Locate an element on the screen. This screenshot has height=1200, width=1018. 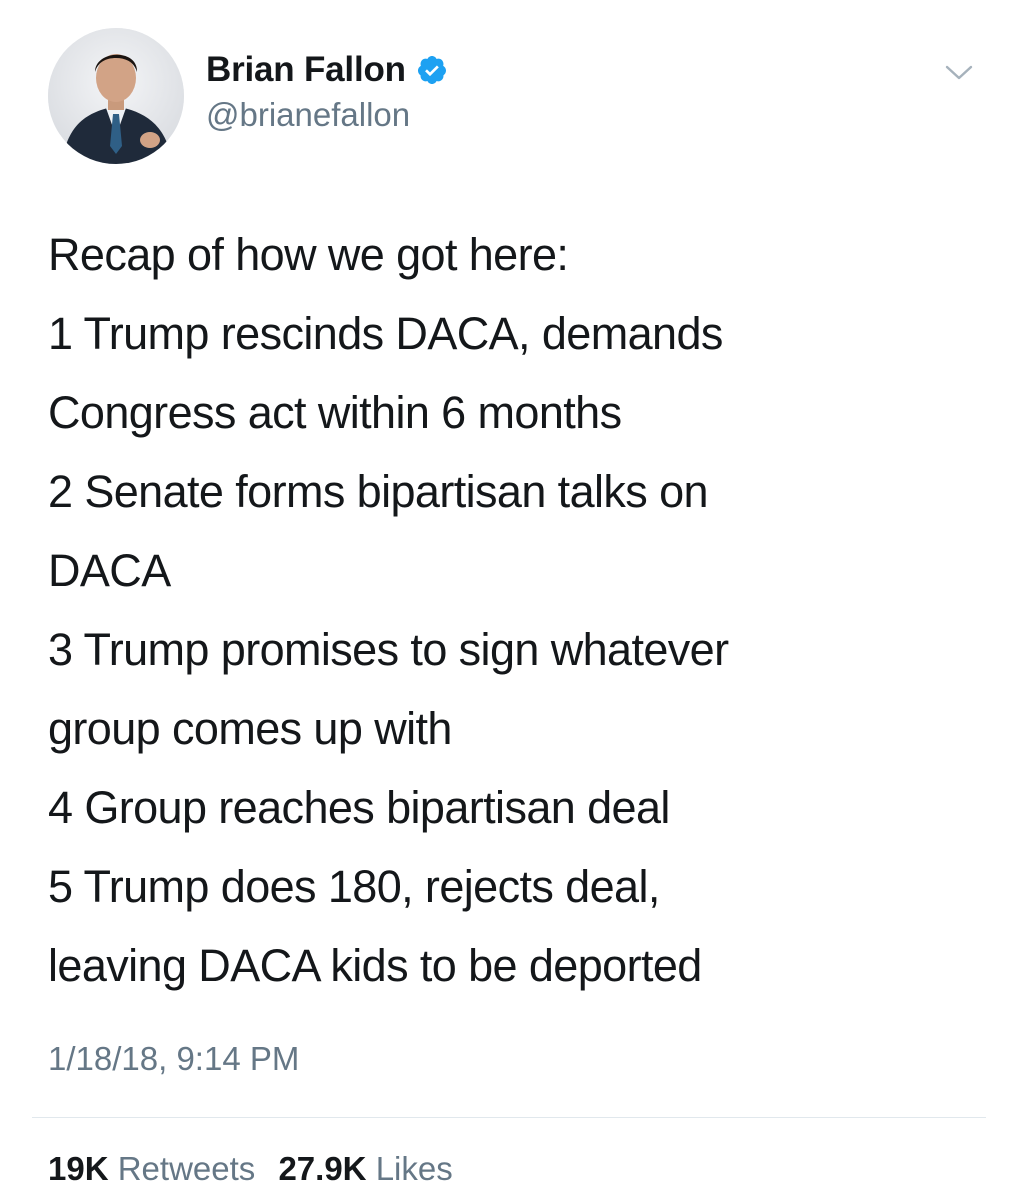
divider is located at coordinates (509, 1117).